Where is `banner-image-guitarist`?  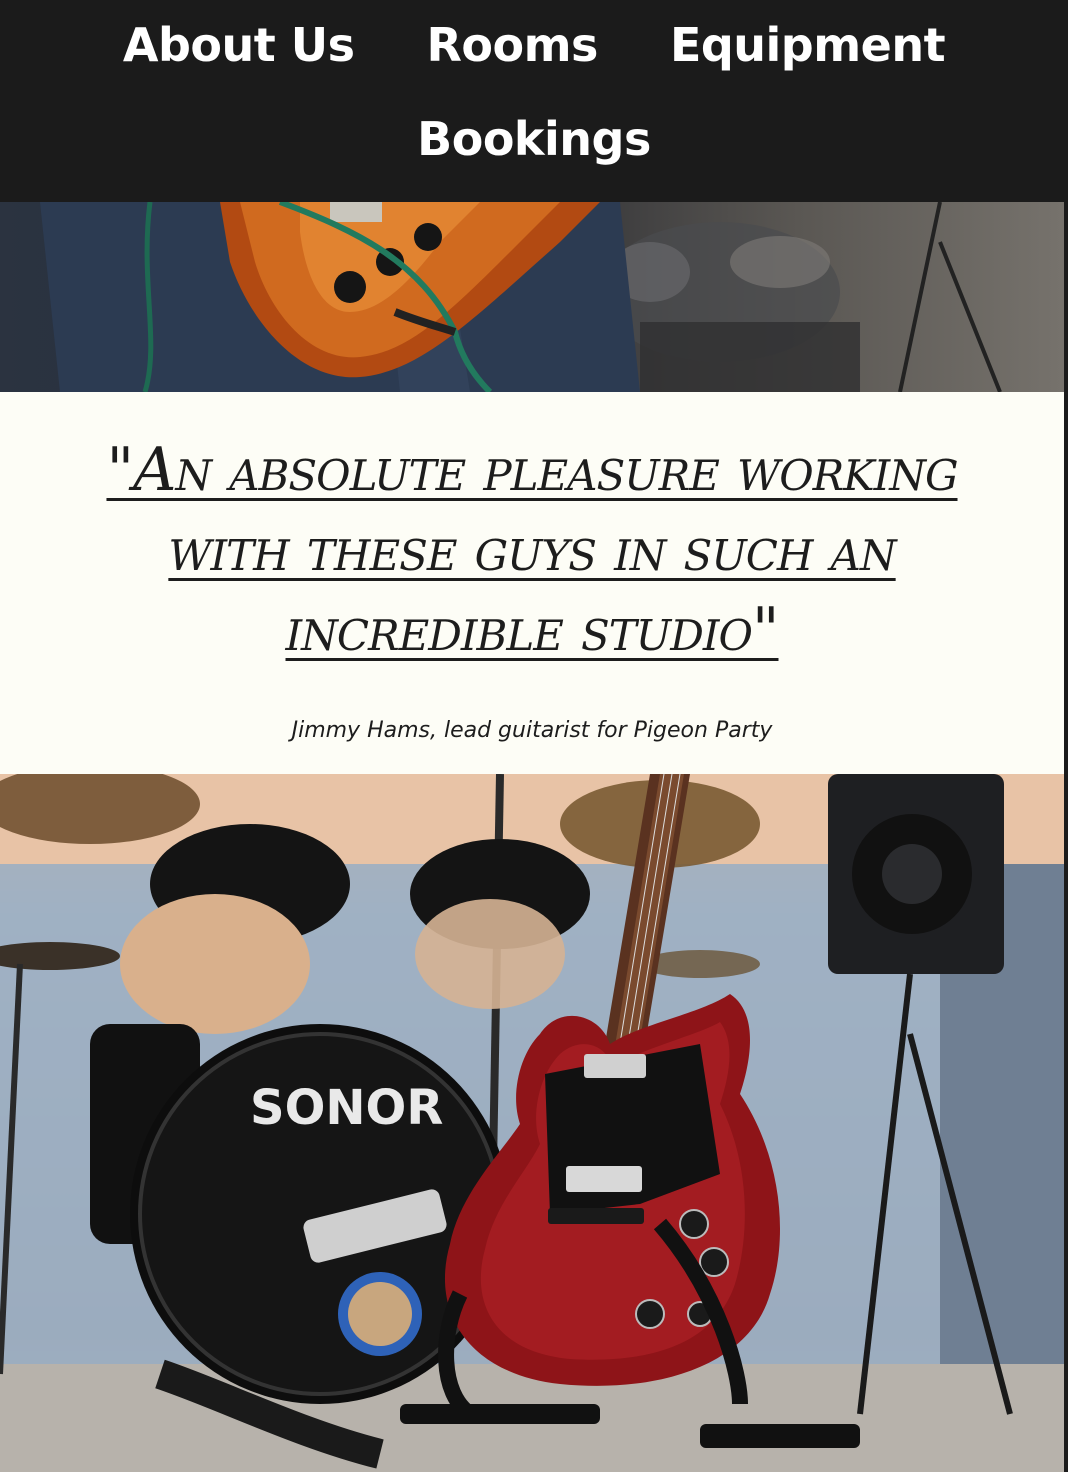
banner-image-guitarist is located at coordinates (532, 297).